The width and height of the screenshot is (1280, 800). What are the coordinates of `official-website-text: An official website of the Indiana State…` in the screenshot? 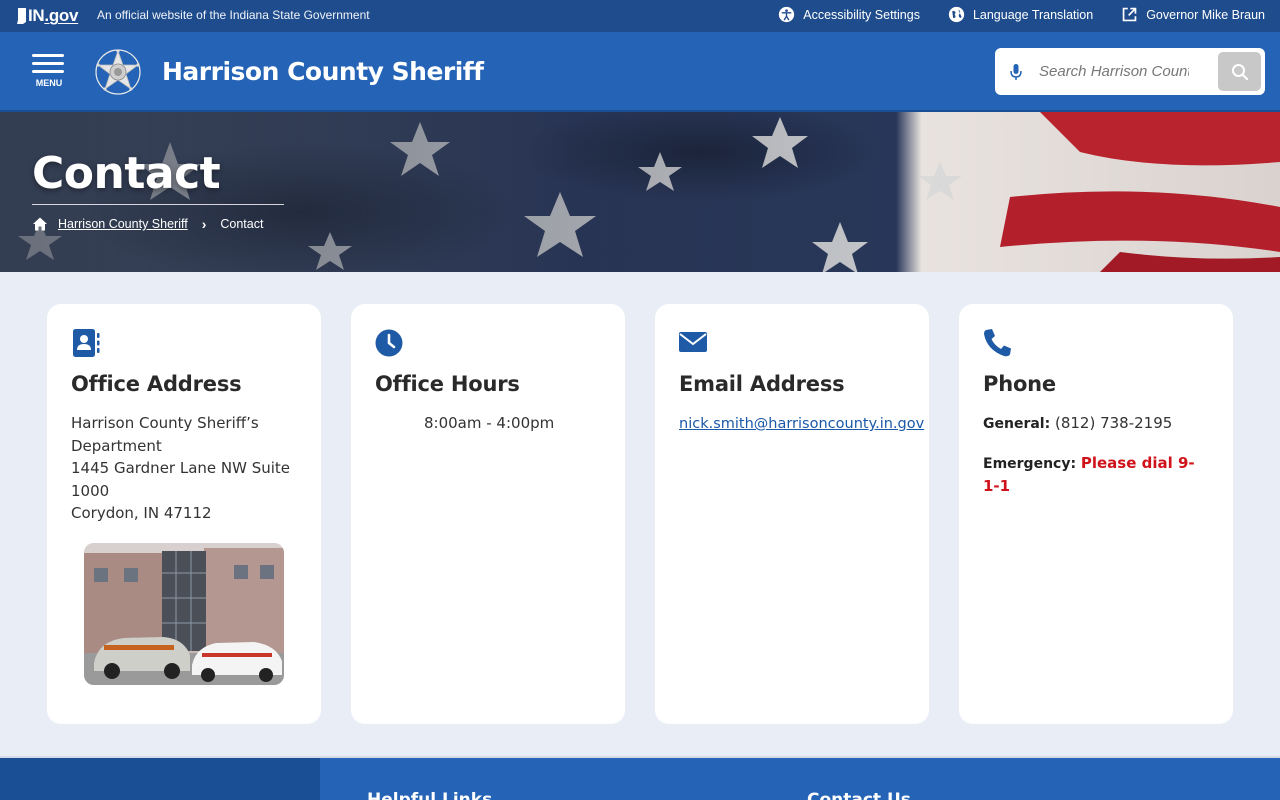 It's located at (233, 15).